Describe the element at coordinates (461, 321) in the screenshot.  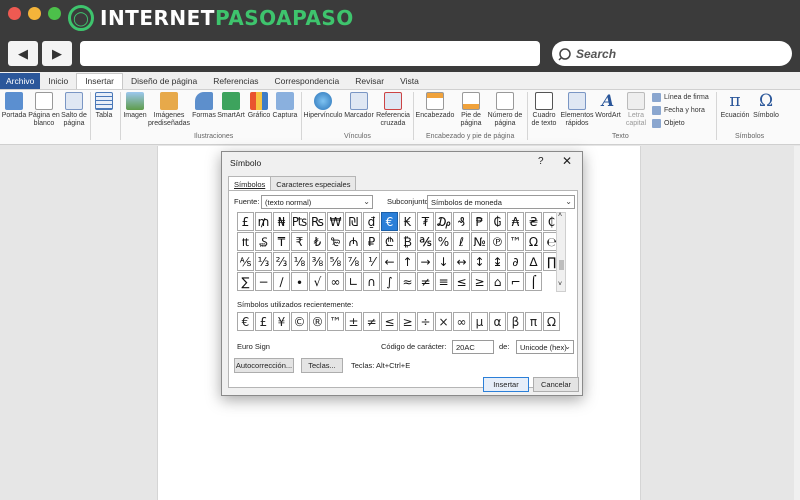
I see `recent-symbol-cell: ∞` at that location.